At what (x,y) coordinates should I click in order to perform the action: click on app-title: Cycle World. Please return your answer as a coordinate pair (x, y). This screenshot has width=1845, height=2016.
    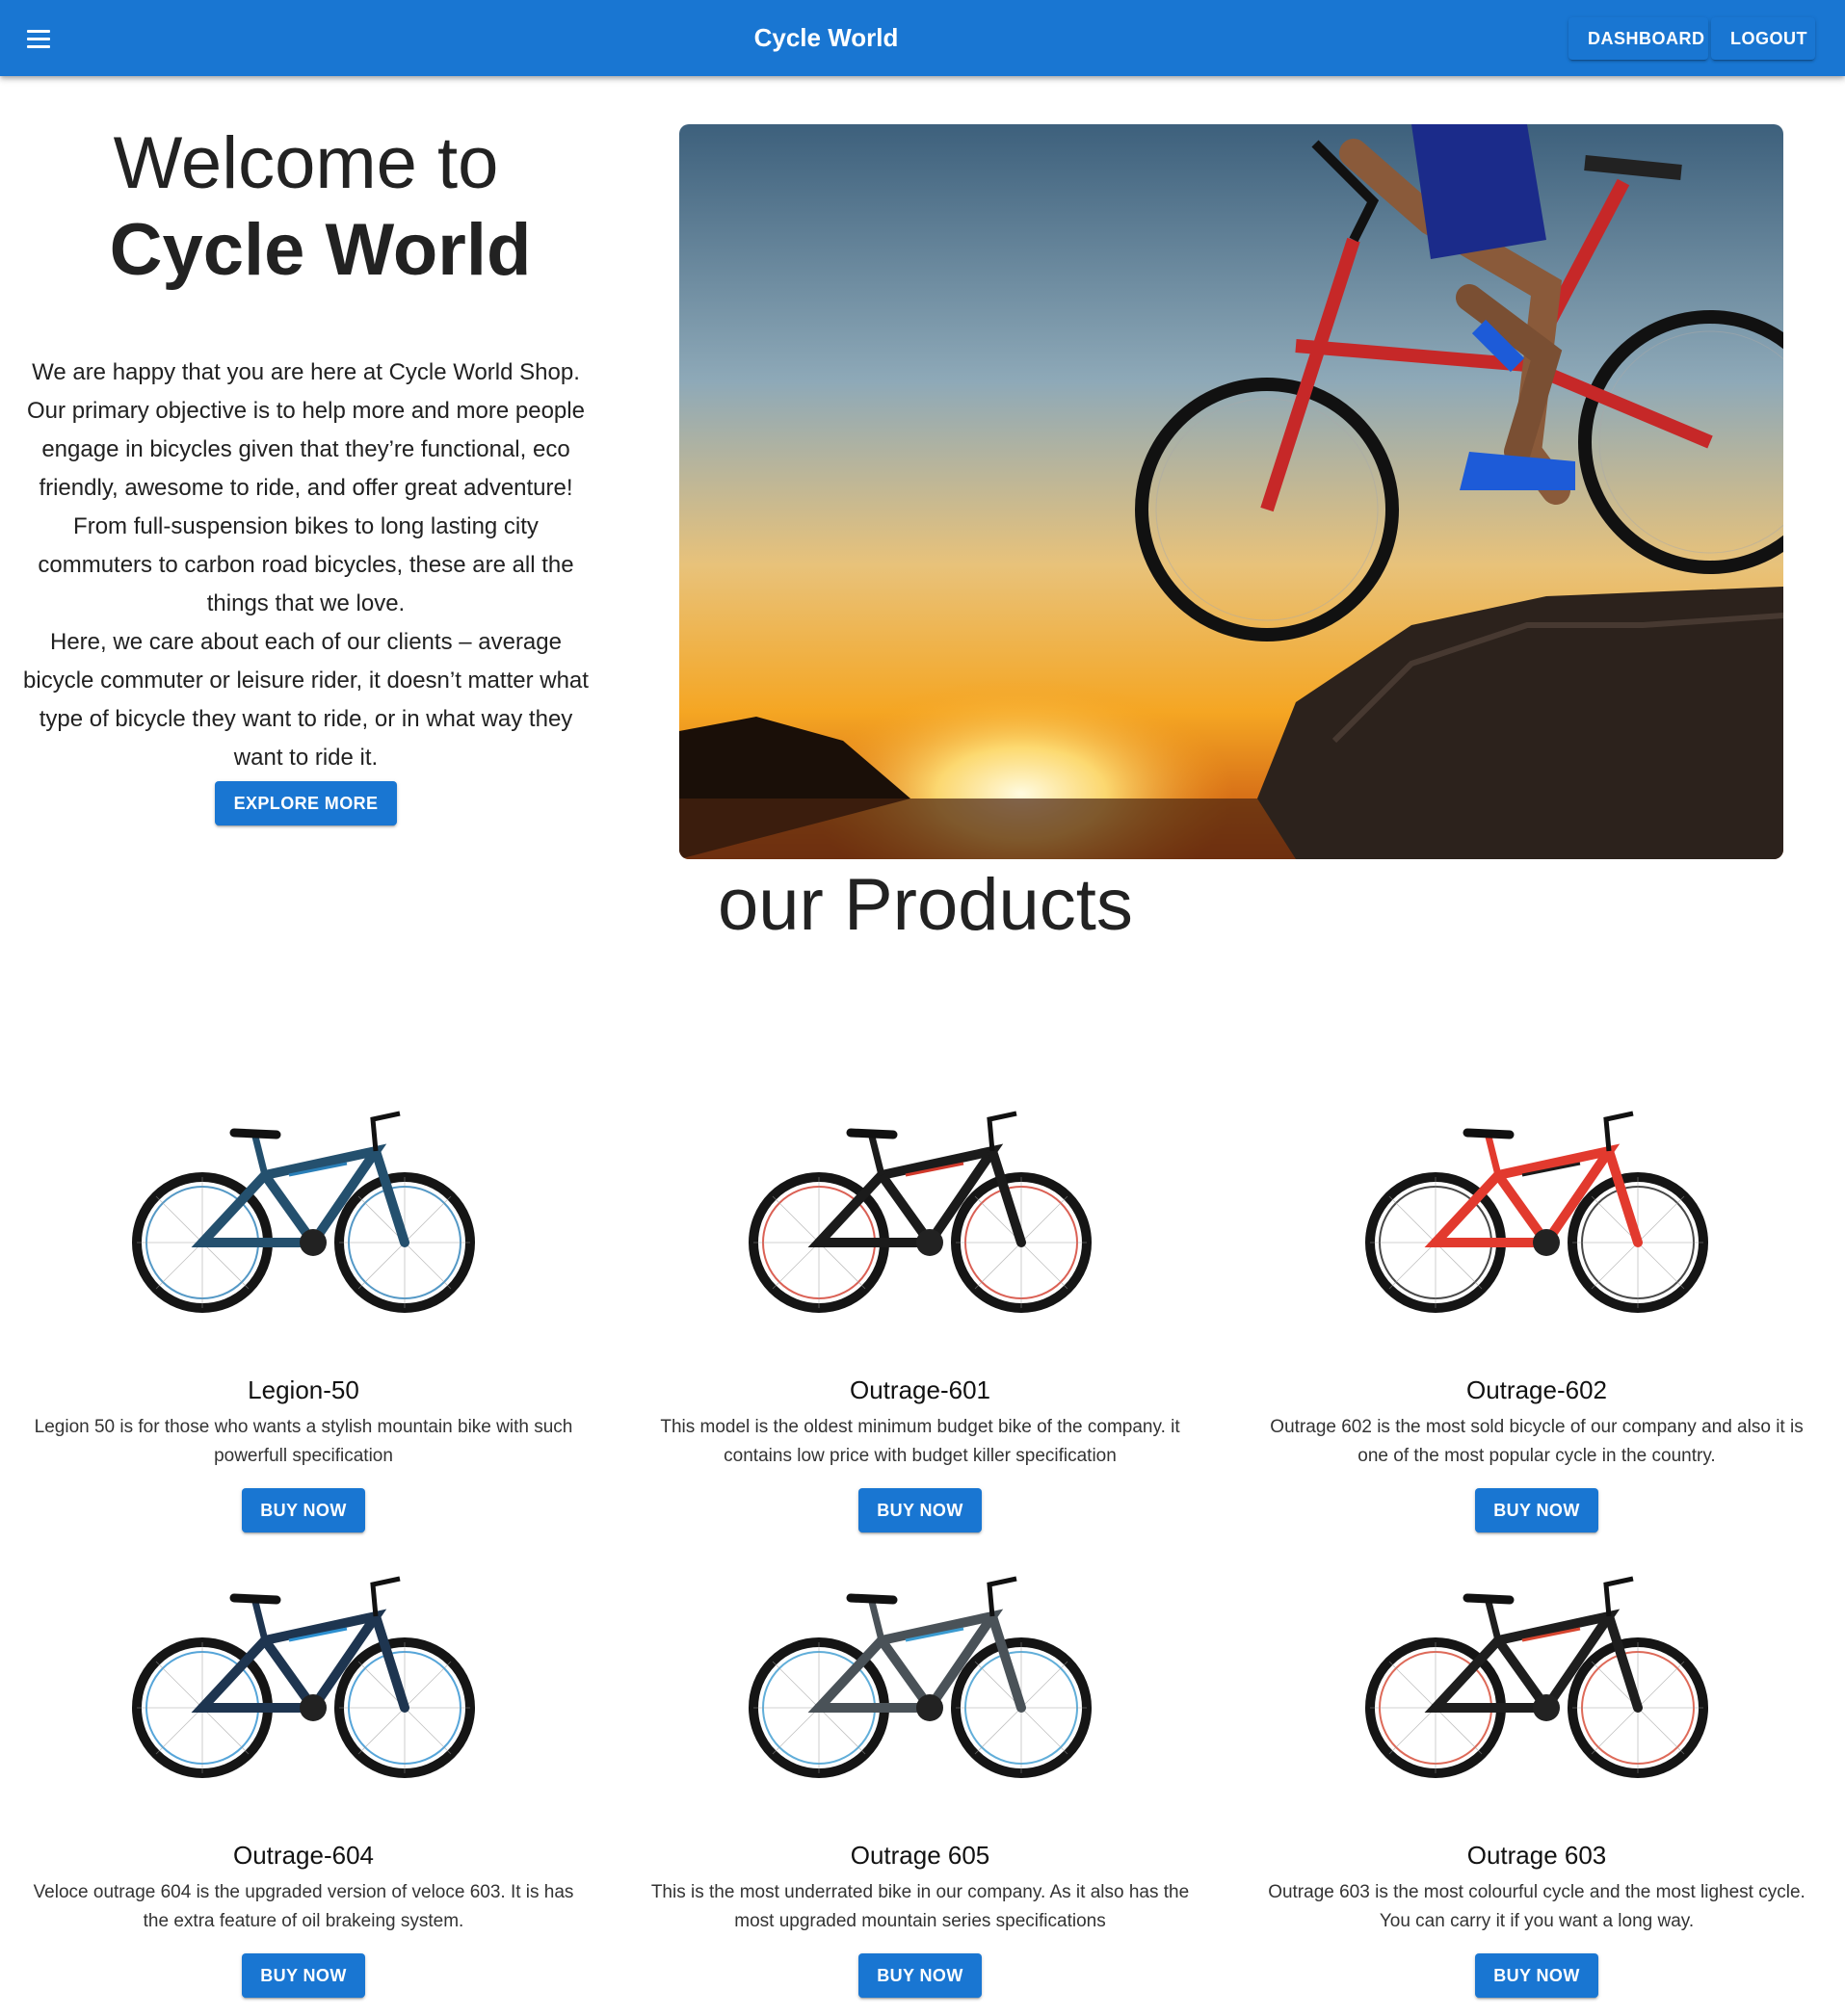
    Looking at the image, I should click on (826, 37).